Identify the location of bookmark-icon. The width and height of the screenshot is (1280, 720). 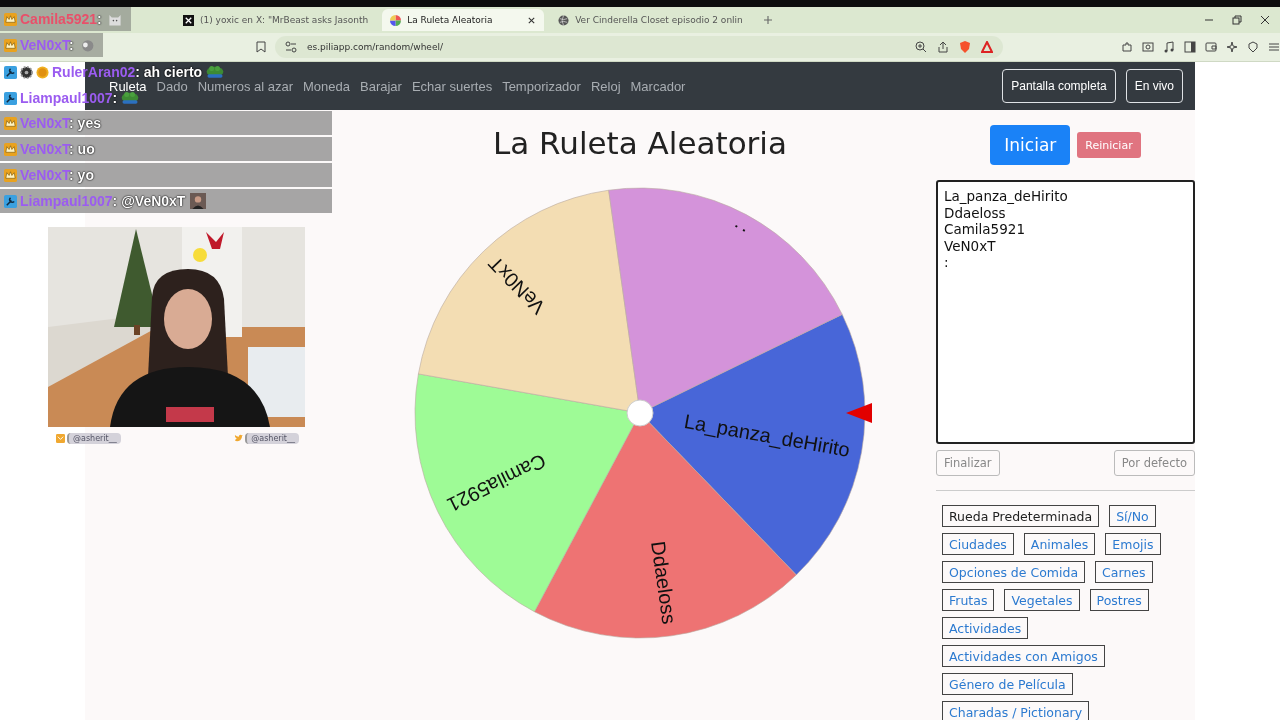
(261, 47).